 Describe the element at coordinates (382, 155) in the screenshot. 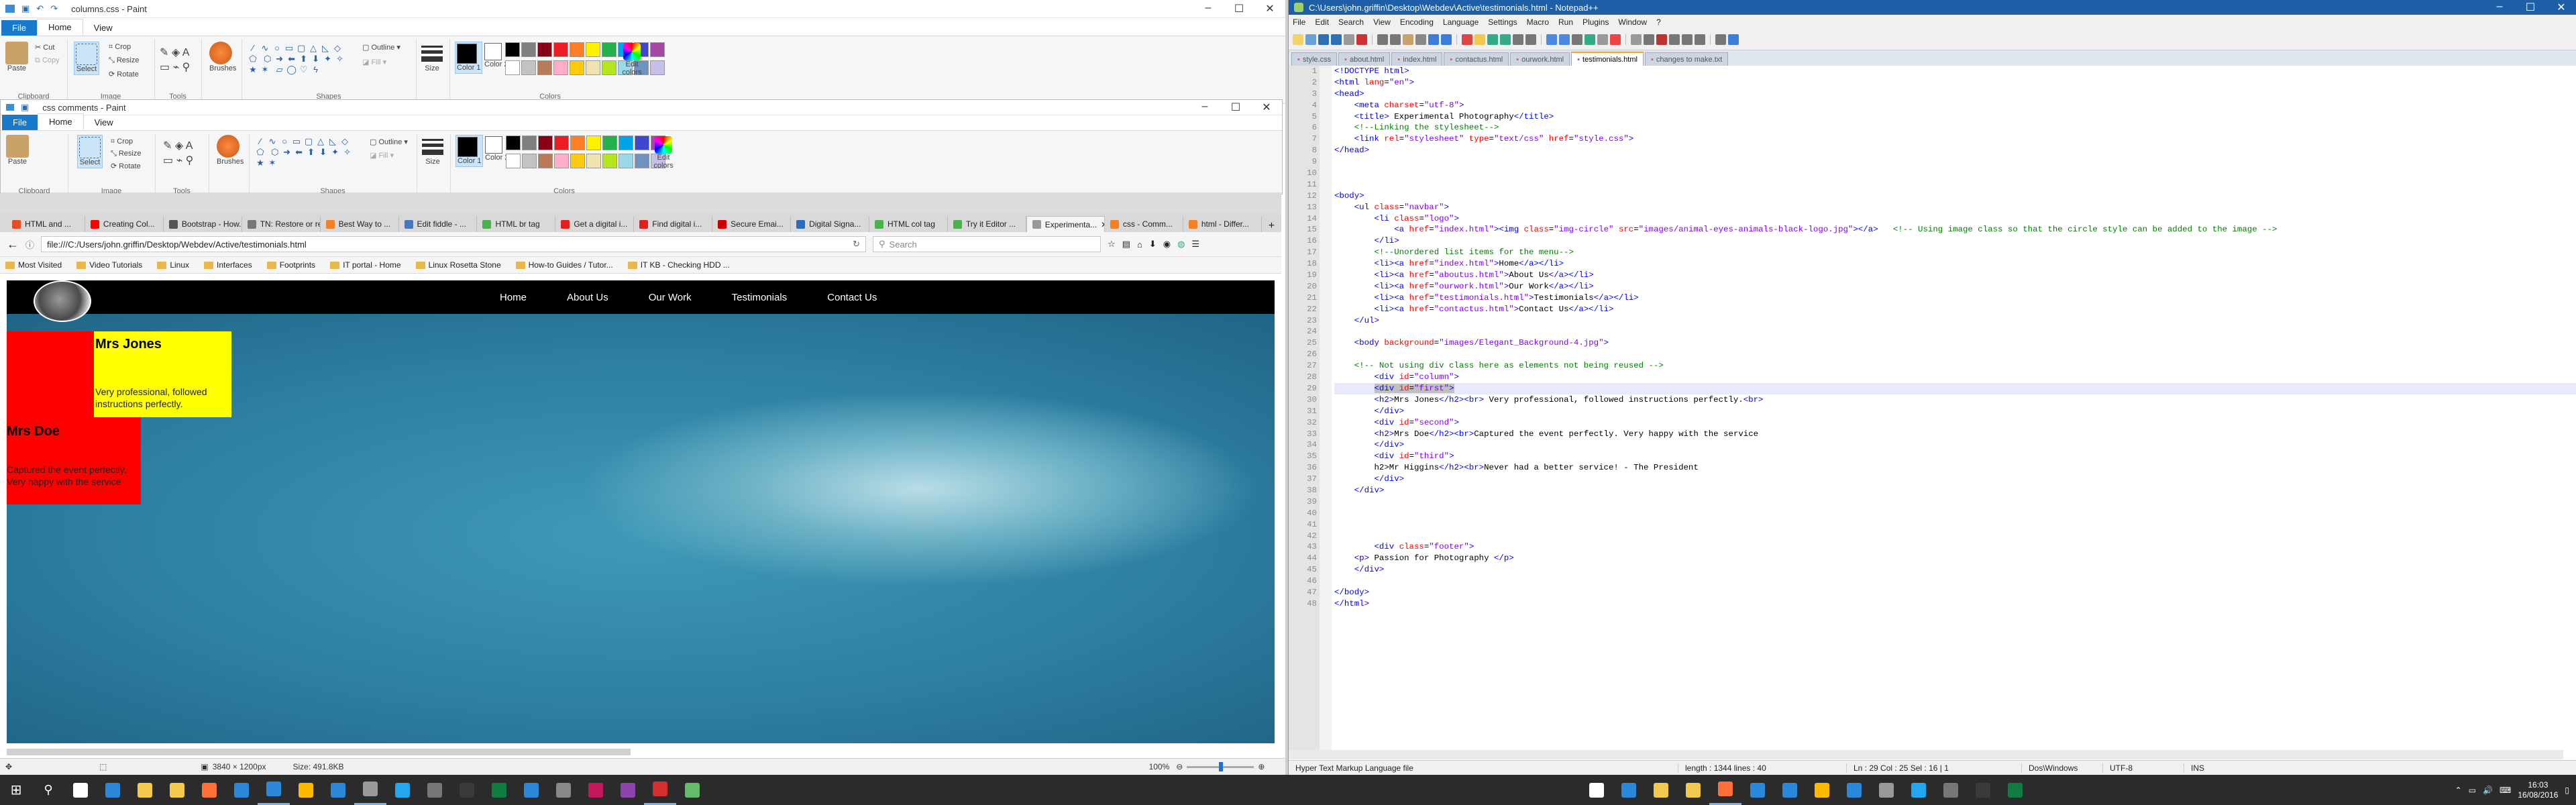

I see `paint2-fill-dropdown: ◪ Fill ▾` at that location.